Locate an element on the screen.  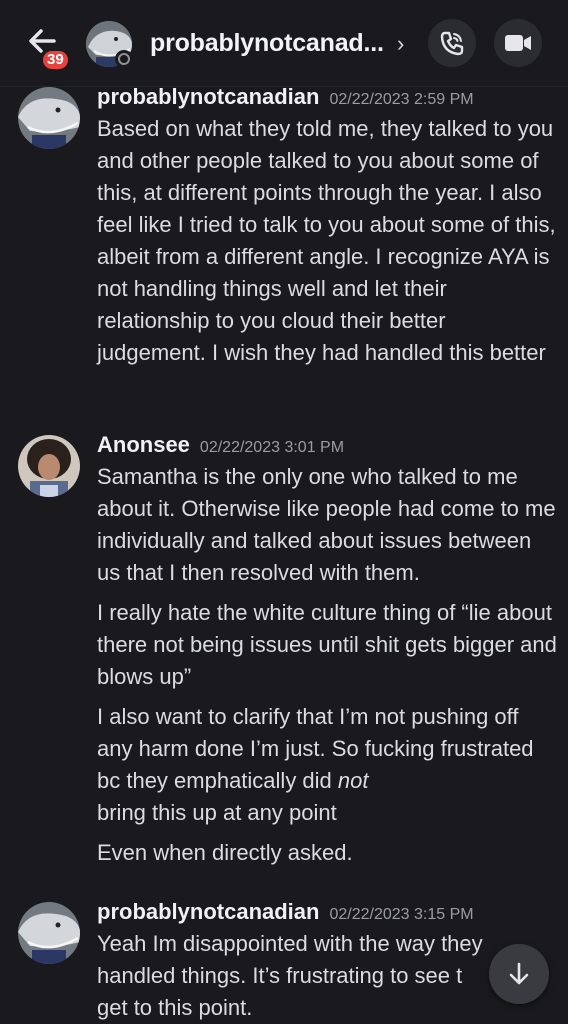
arrow-down-icon is located at coordinates (519, 973).